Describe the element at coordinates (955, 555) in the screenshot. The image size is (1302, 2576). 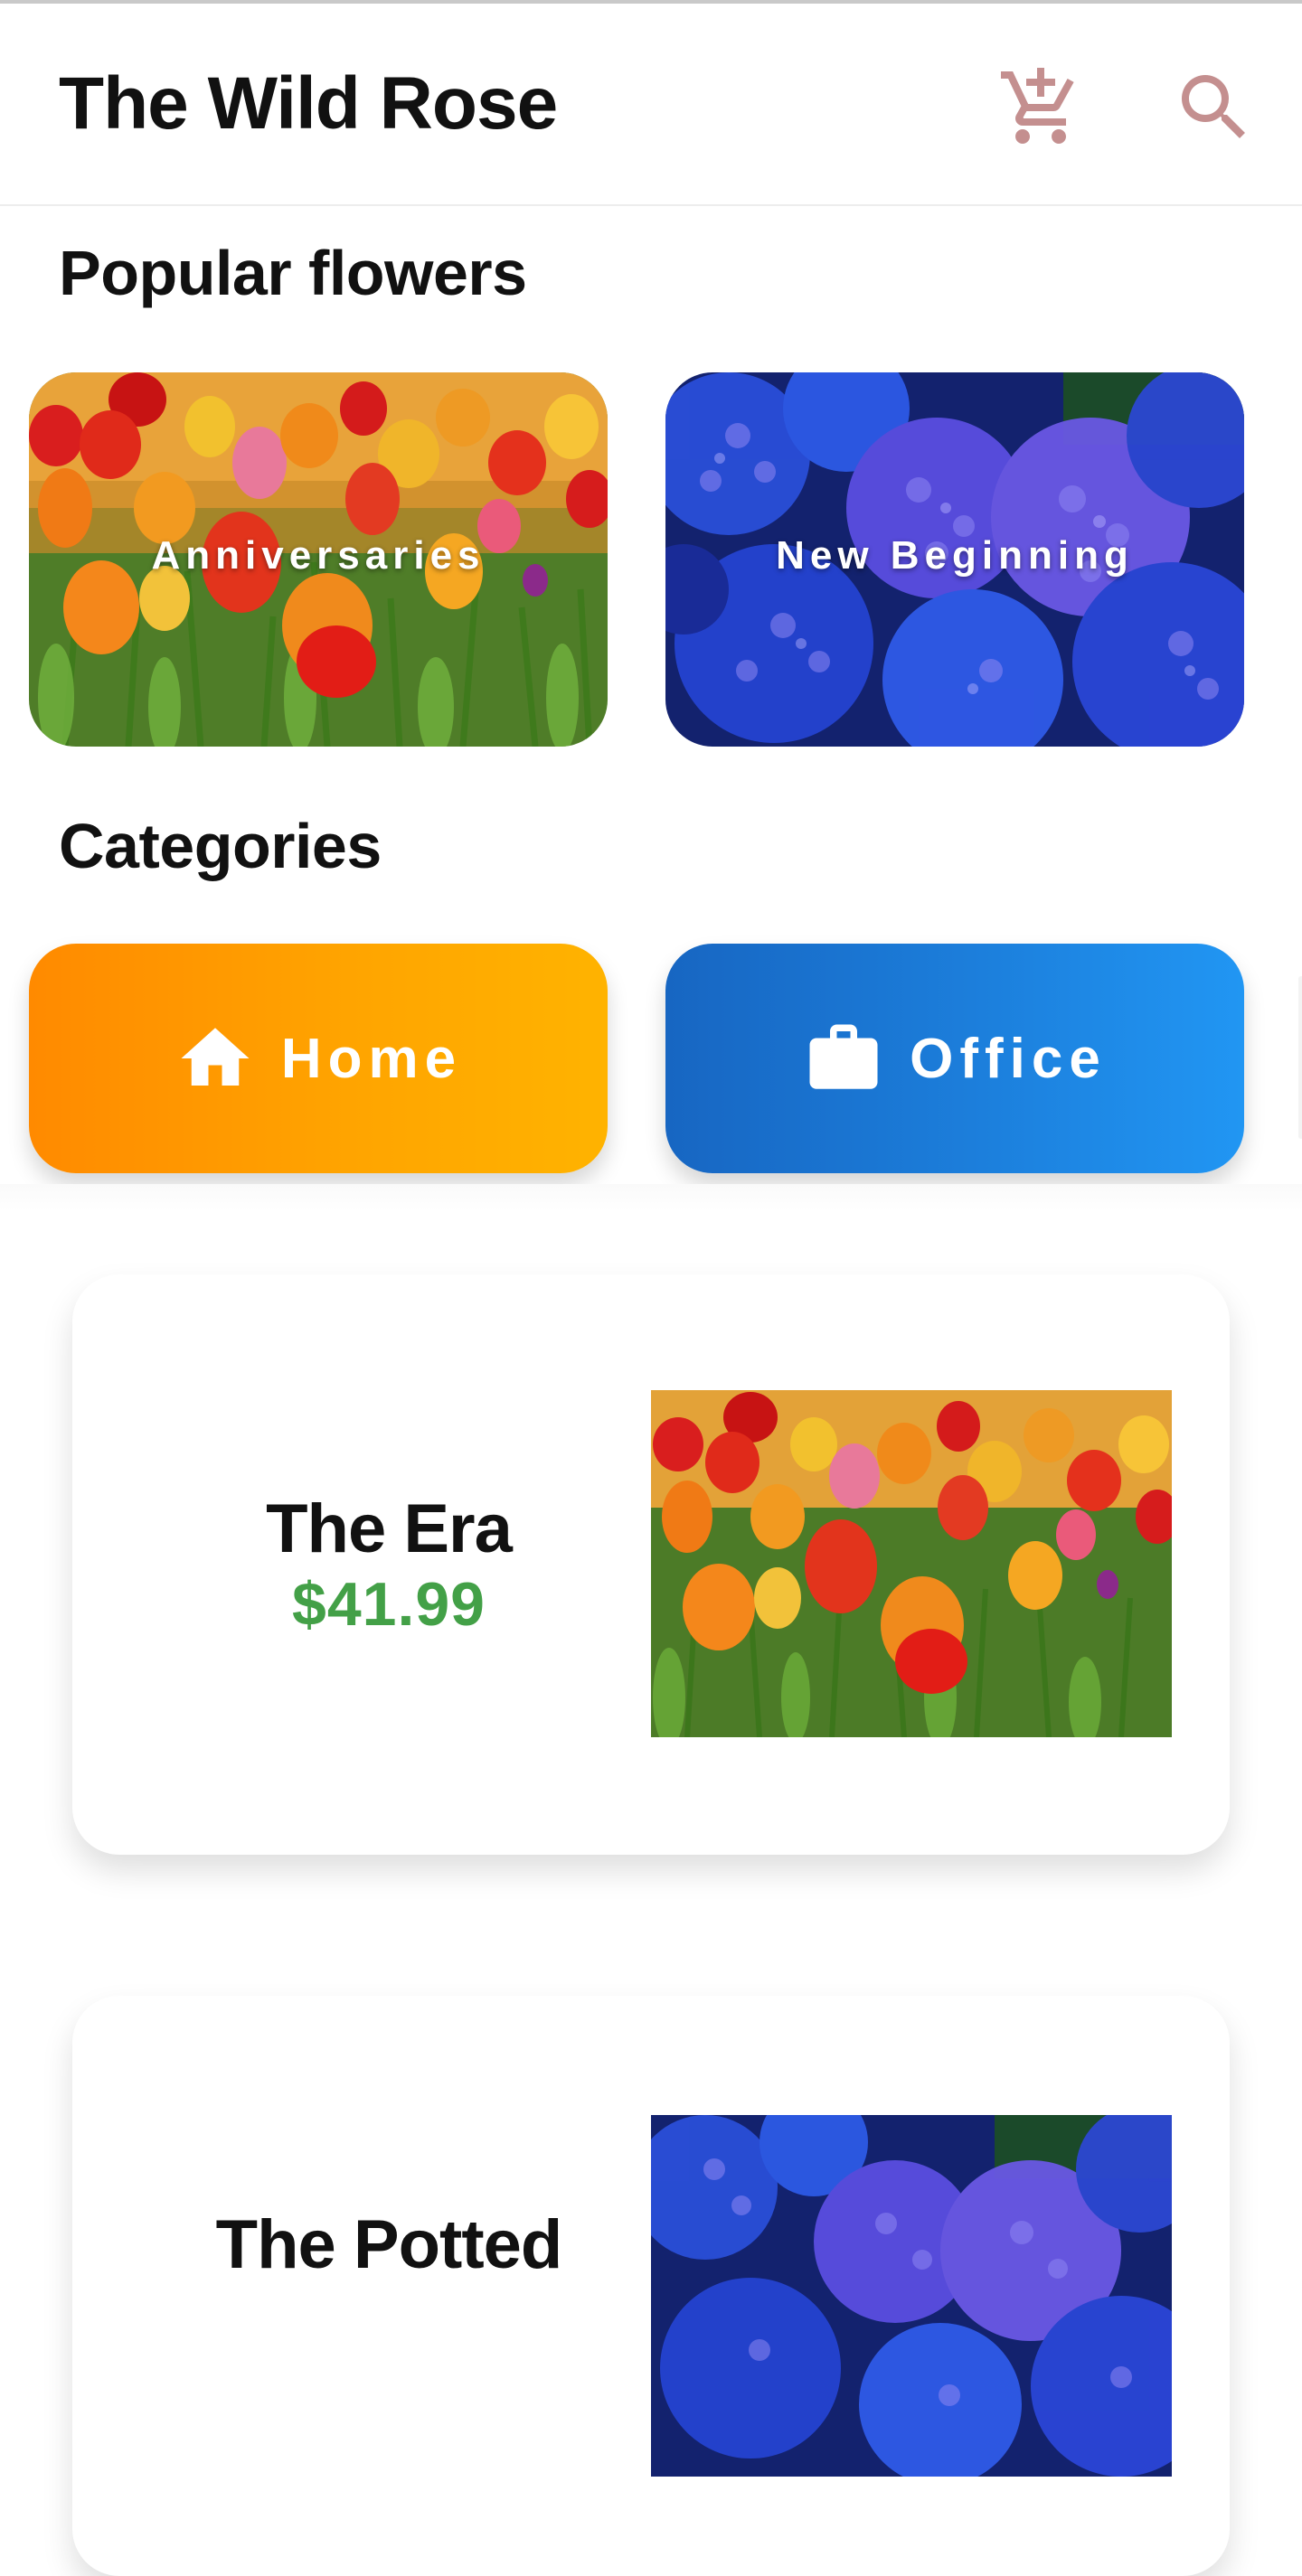
I see `popular-card-label: New Beginning` at that location.